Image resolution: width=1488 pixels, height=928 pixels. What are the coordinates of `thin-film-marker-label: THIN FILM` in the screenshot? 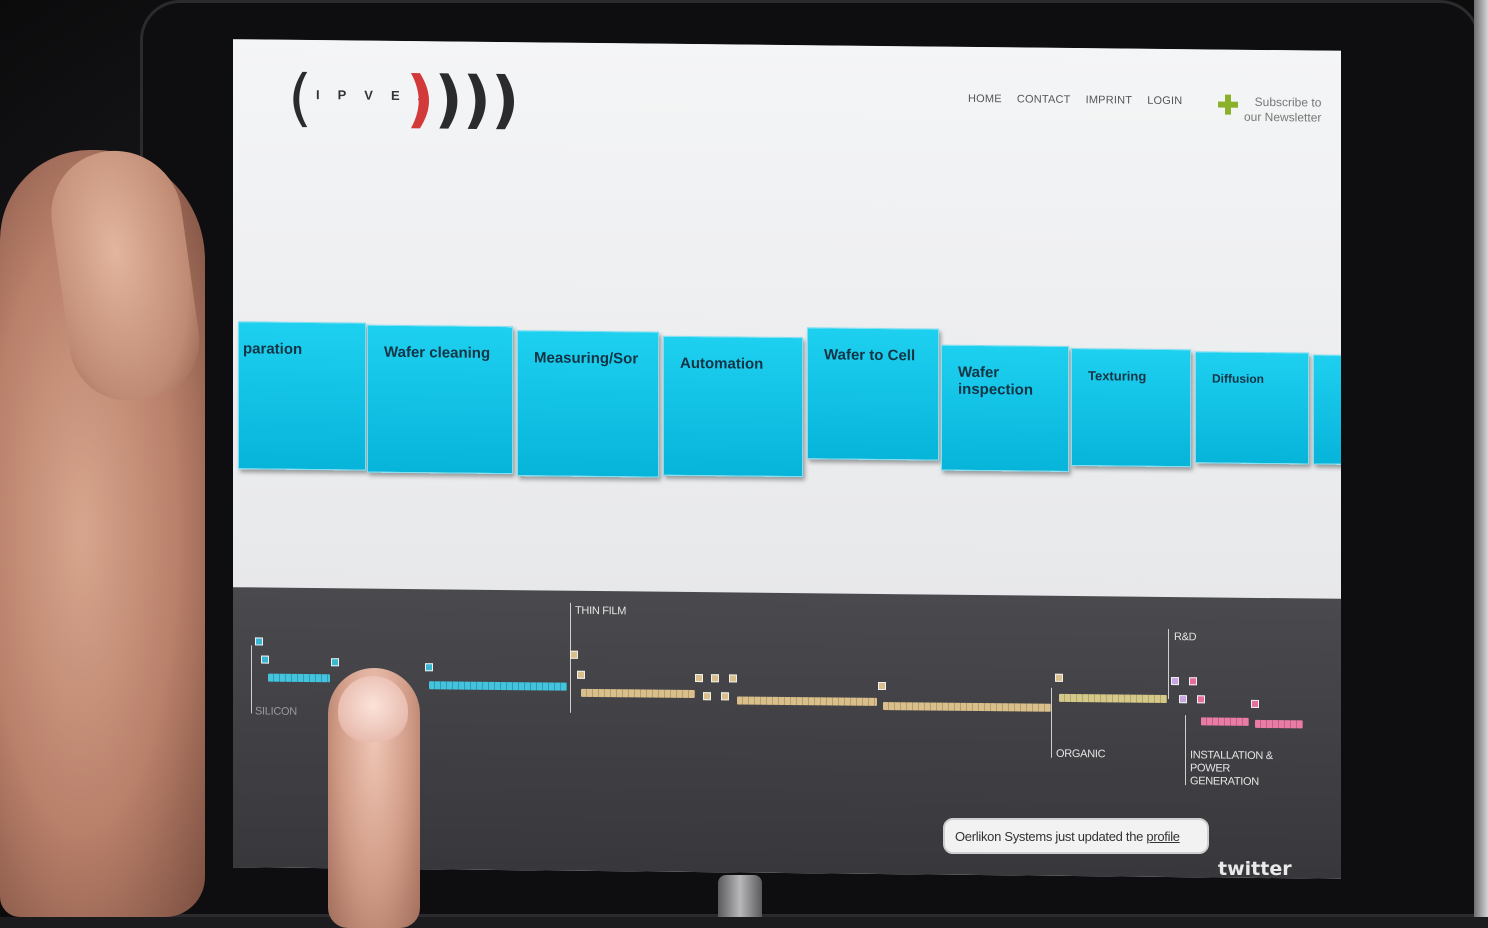 It's located at (601, 611).